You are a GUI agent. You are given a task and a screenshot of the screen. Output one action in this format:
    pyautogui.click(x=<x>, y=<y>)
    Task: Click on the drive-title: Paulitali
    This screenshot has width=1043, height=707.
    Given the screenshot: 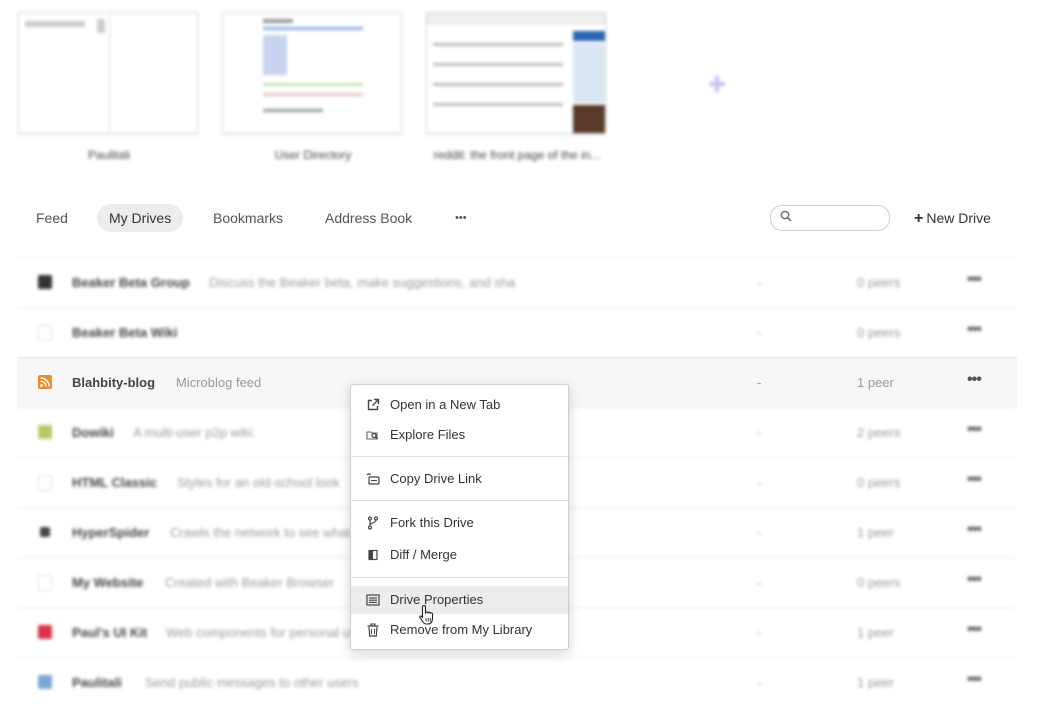 What is the action you would take?
    pyautogui.click(x=97, y=682)
    